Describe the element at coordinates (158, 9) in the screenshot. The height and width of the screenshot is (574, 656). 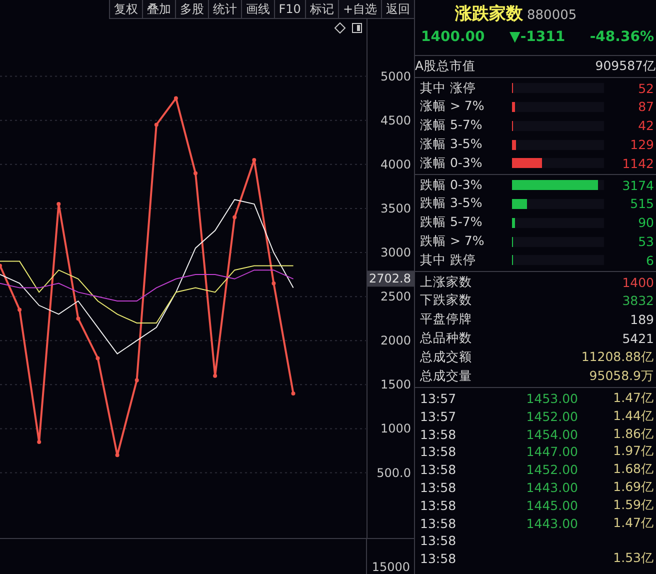
I see `toolbar-button: 叠加` at that location.